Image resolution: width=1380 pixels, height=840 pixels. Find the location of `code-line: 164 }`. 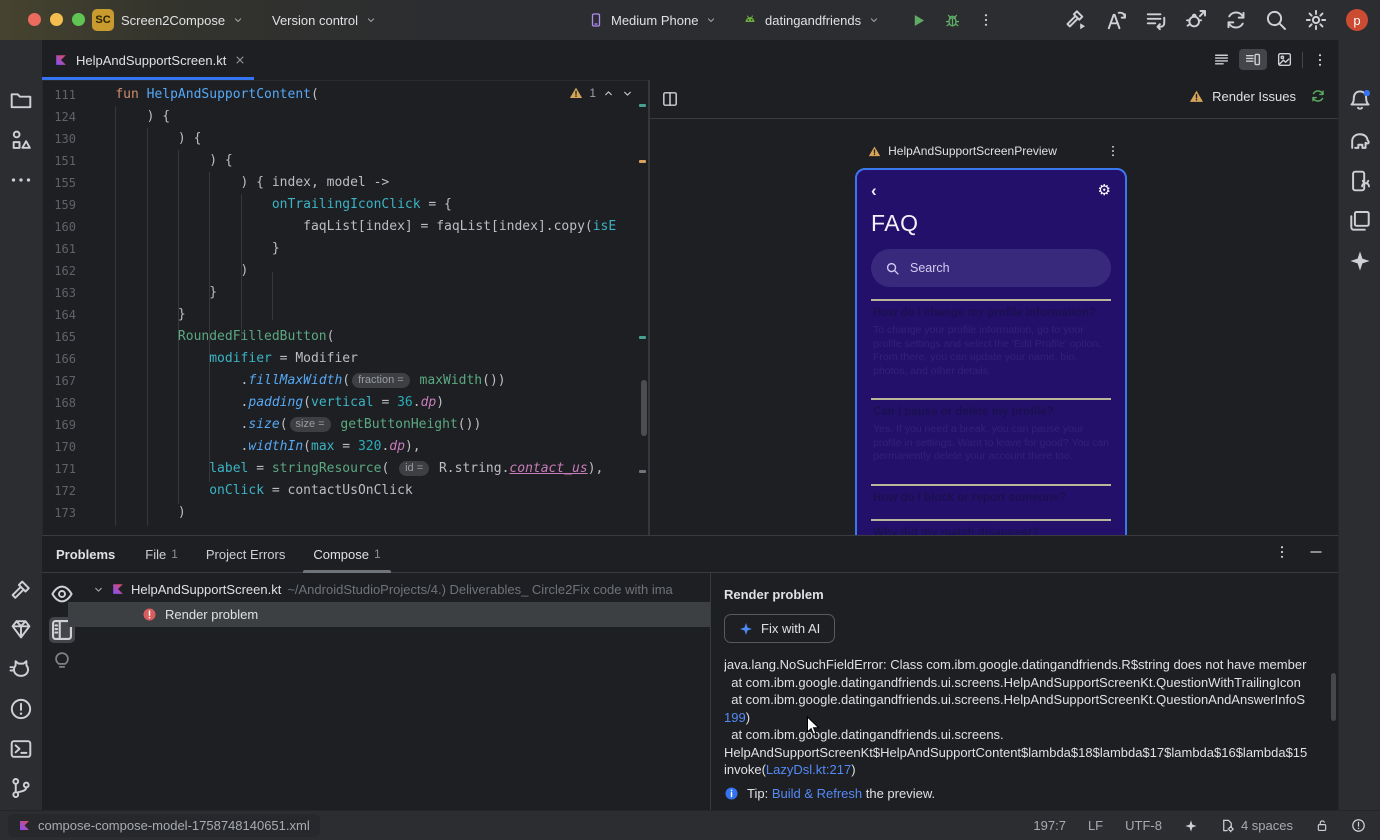

code-line: 164 } is located at coordinates (339, 315).